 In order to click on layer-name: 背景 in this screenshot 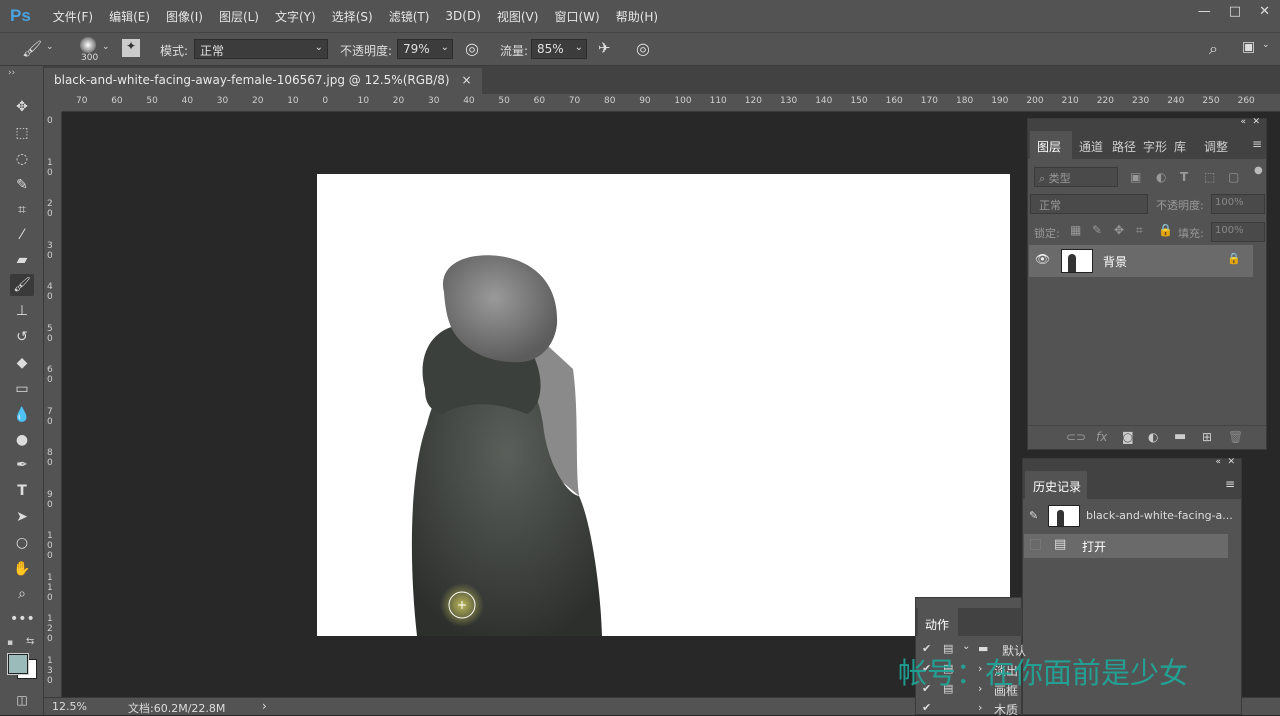, I will do `click(1115, 261)`.